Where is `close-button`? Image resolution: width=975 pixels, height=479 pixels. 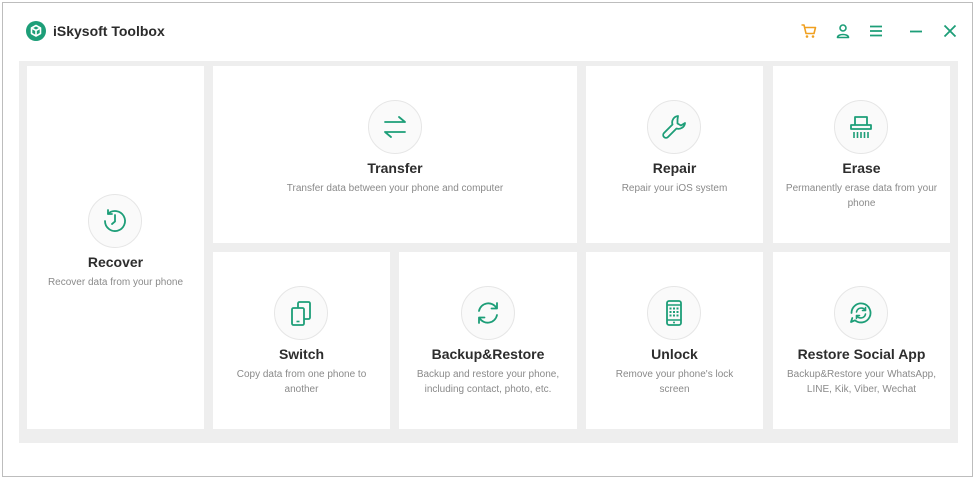 close-button is located at coordinates (950, 31).